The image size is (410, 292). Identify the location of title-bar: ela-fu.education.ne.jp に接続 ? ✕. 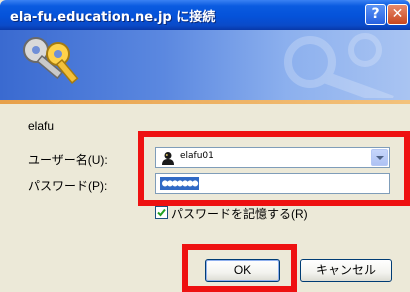
(205, 15).